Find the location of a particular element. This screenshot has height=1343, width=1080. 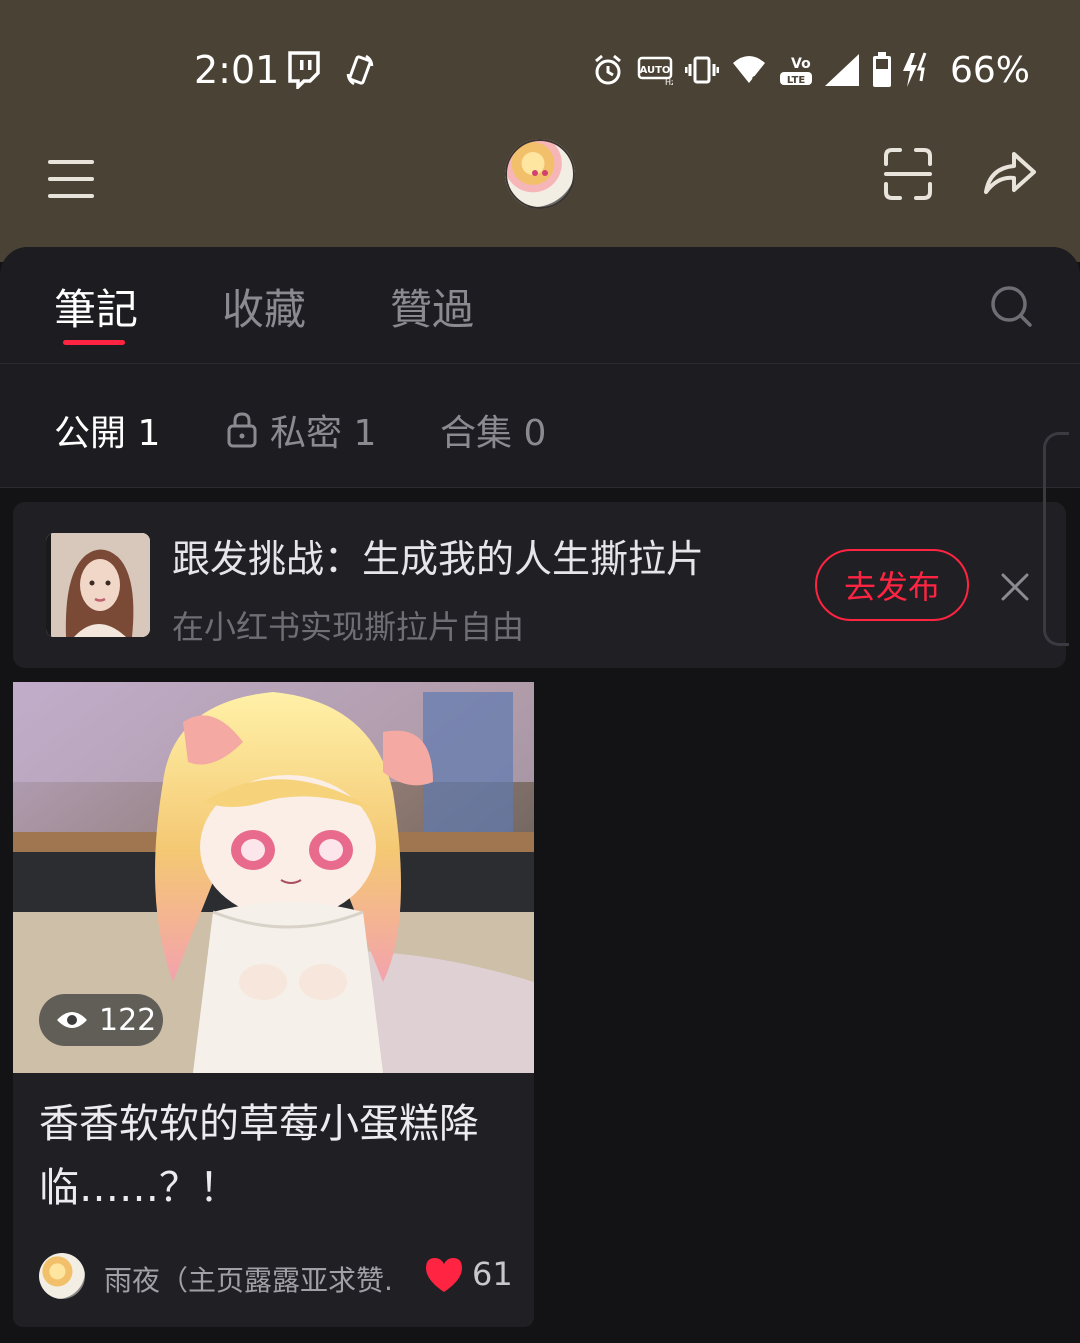

search-button is located at coordinates (1011, 306).